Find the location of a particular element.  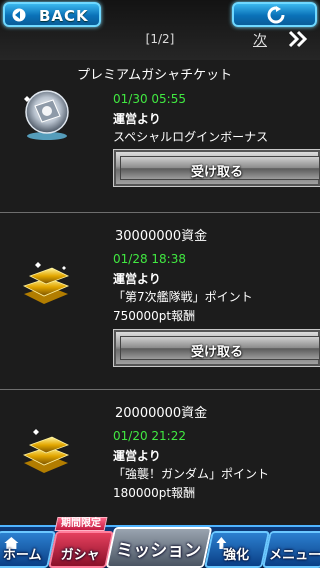

back-arrow-icon is located at coordinates (19, 15).